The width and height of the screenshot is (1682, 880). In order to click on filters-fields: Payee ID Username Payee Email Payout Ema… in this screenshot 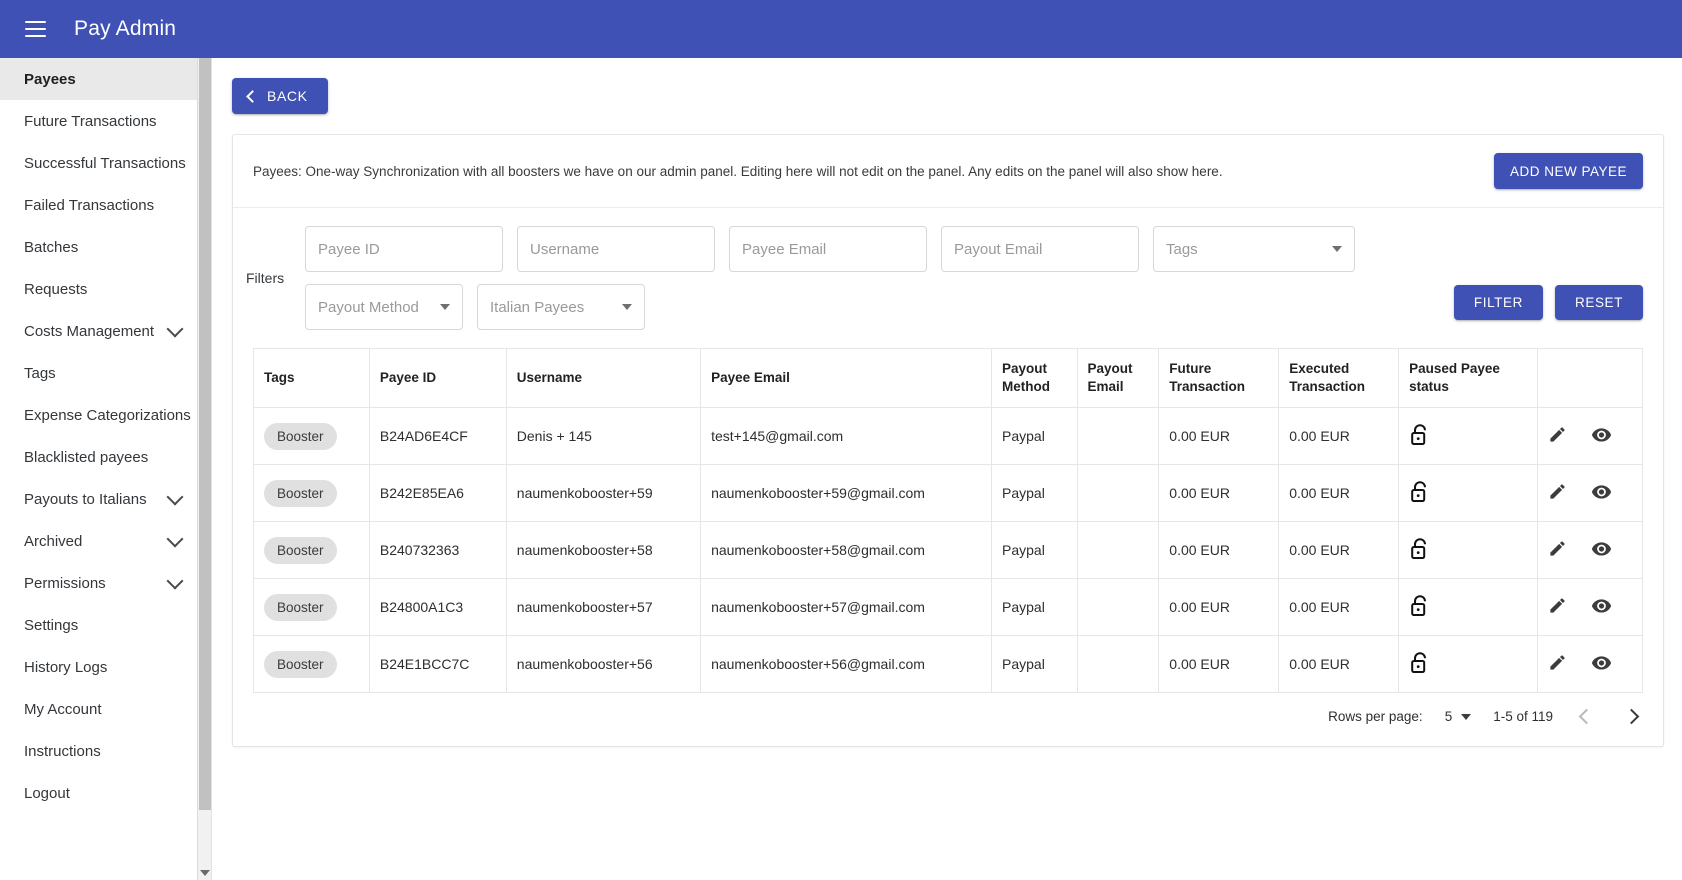, I will do `click(872, 278)`.